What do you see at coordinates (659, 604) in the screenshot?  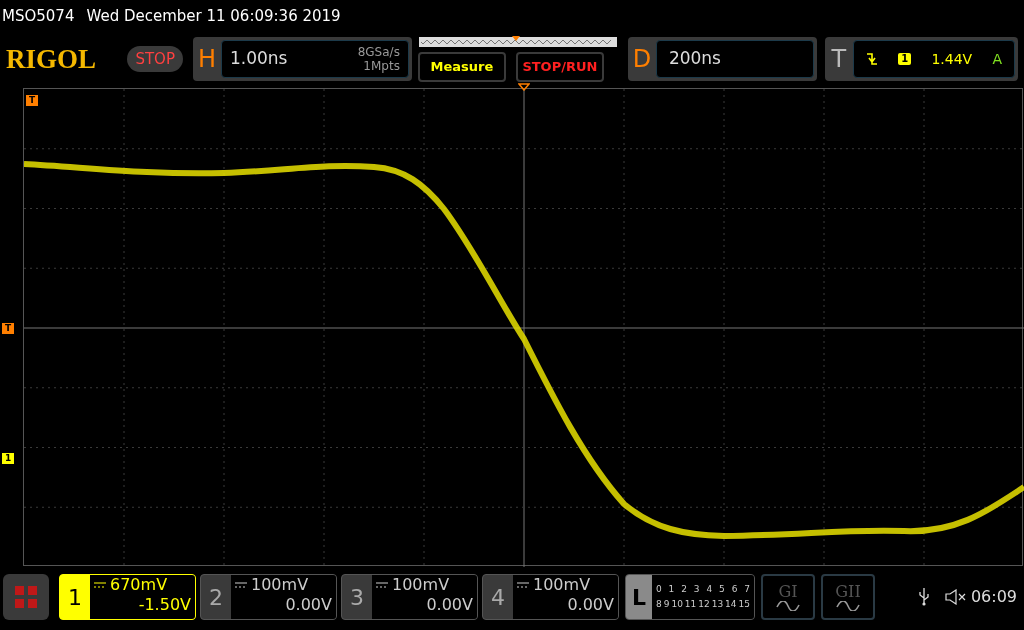 I see `digital-channel-number: 8` at bounding box center [659, 604].